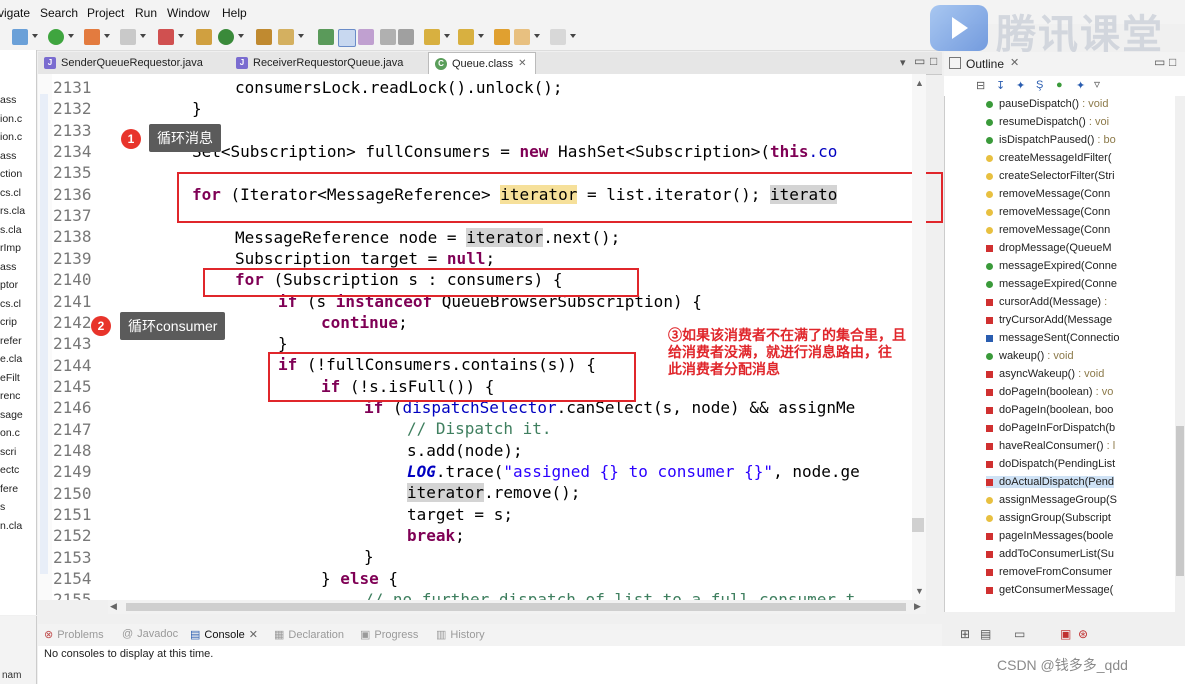  Describe the element at coordinates (11, 230) in the screenshot. I see `explorer-item: s.cla` at that location.